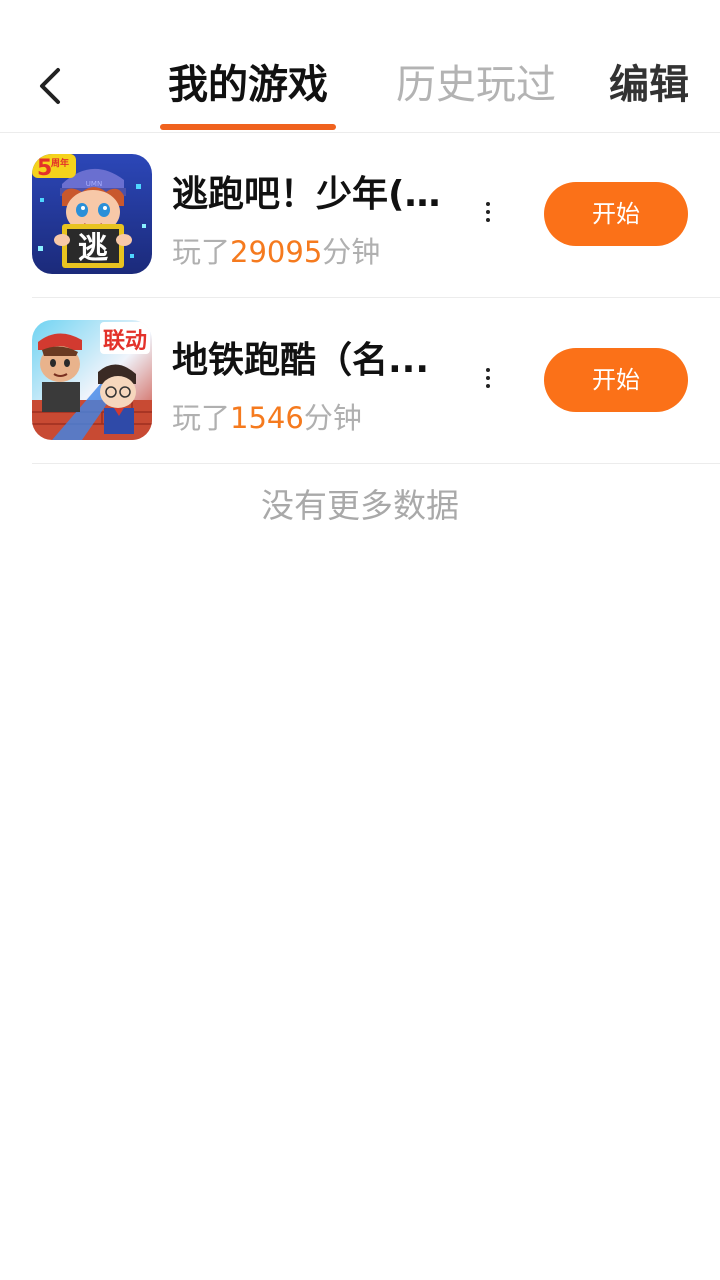  Describe the element at coordinates (125, 341) in the screenshot. I see `badge-collab: 联动` at that location.